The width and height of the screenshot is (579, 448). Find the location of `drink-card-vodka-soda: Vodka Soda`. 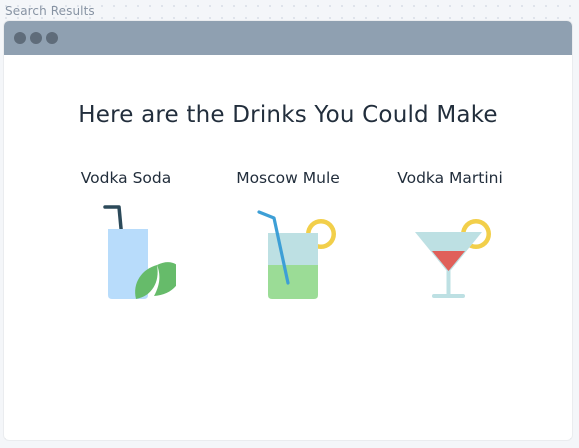

drink-card-vodka-soda: Vodka Soda is located at coordinates (126, 235).